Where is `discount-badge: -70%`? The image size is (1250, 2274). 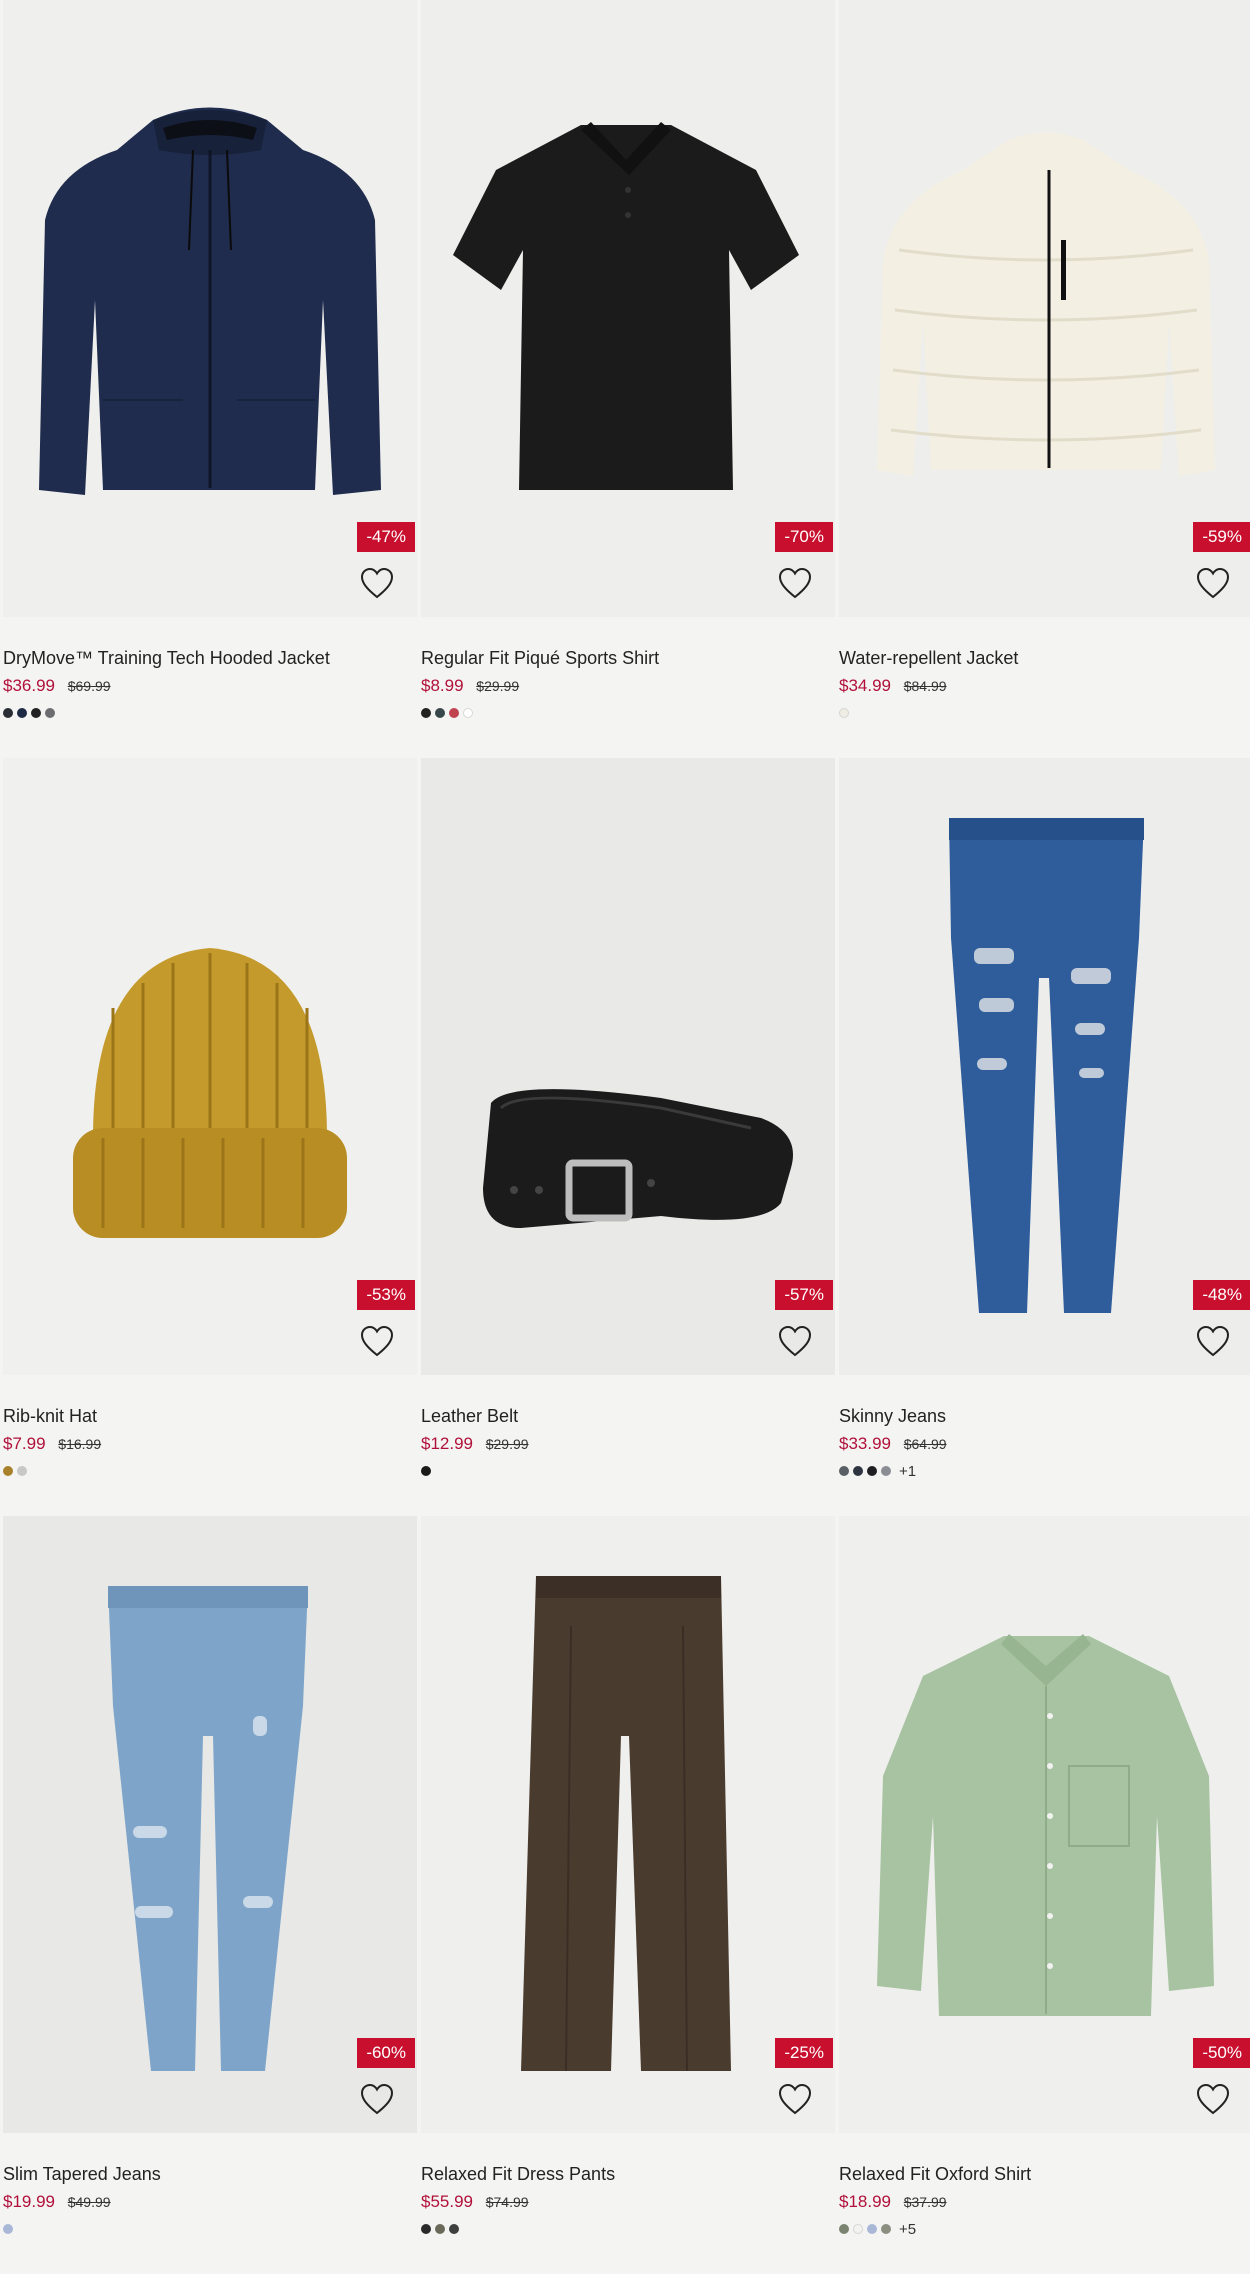 discount-badge: -70% is located at coordinates (804, 537).